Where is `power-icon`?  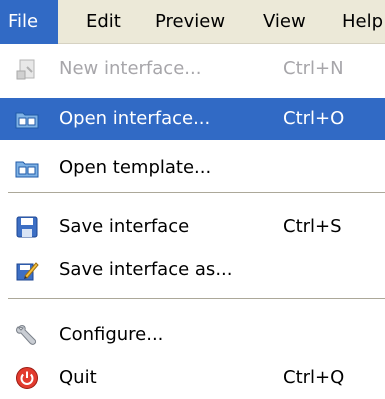 power-icon is located at coordinates (27, 378).